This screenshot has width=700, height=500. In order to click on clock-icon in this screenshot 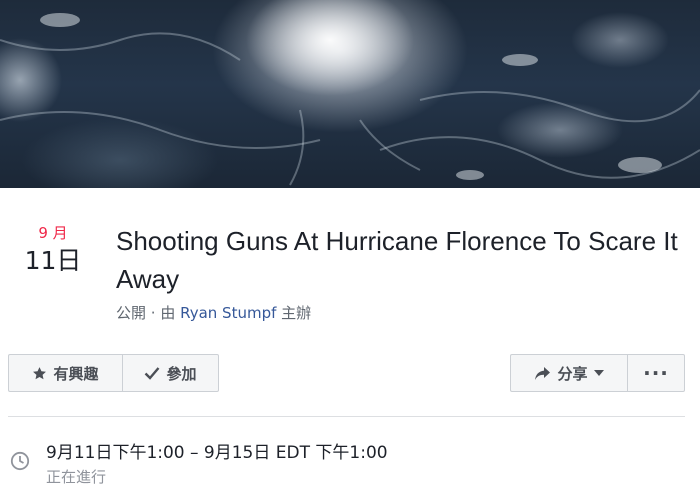, I will do `click(20, 463)`.